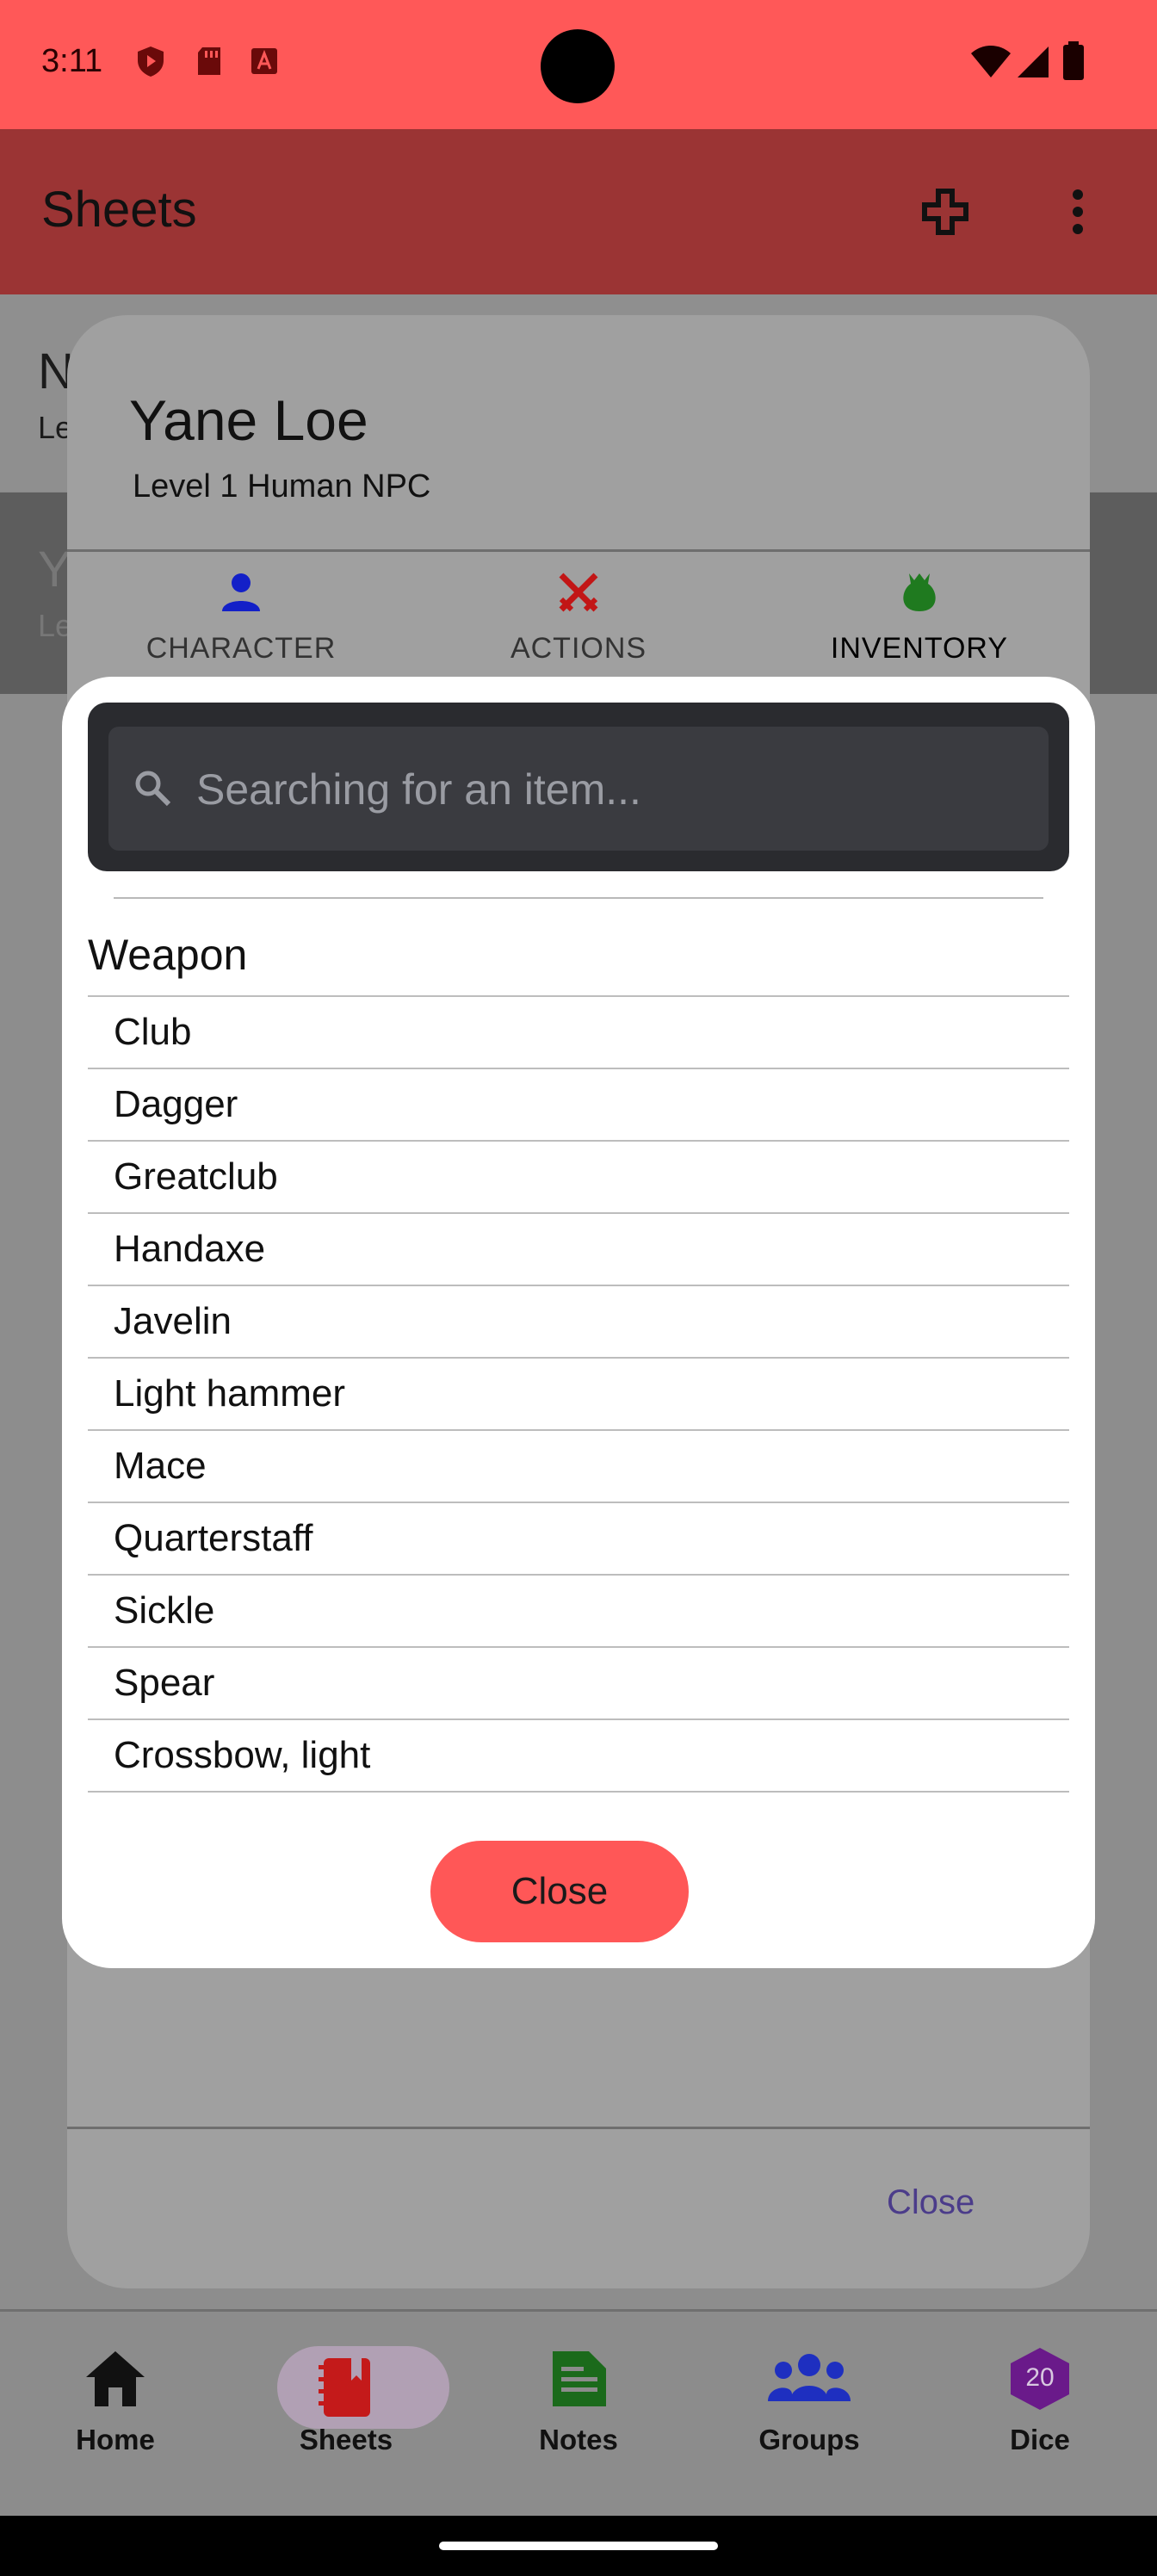 The width and height of the screenshot is (1157, 2576). Describe the element at coordinates (115, 2378) in the screenshot. I see `home-icon` at that location.